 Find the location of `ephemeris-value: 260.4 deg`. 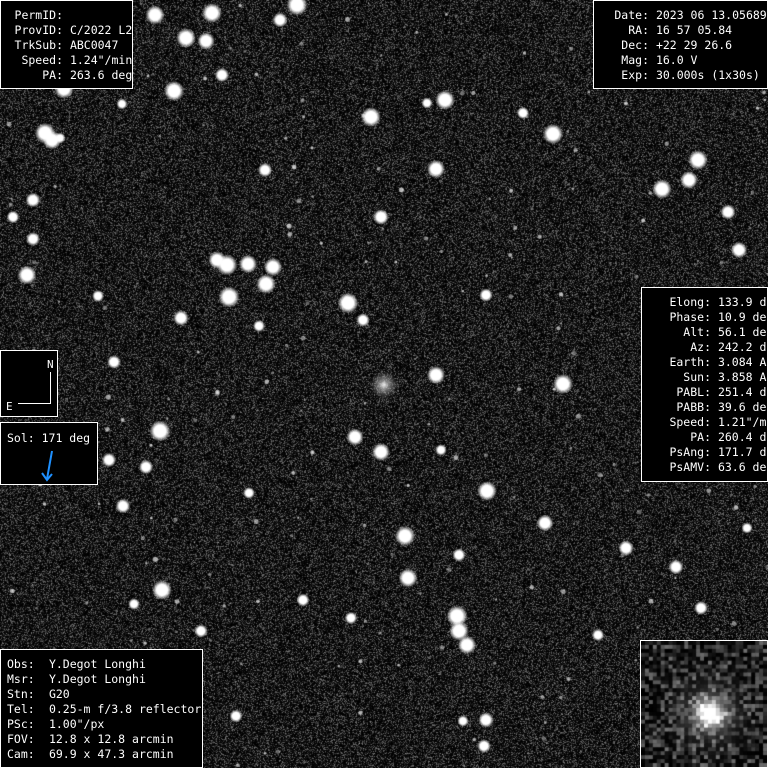

ephemeris-value: 260.4 deg is located at coordinates (742, 437).